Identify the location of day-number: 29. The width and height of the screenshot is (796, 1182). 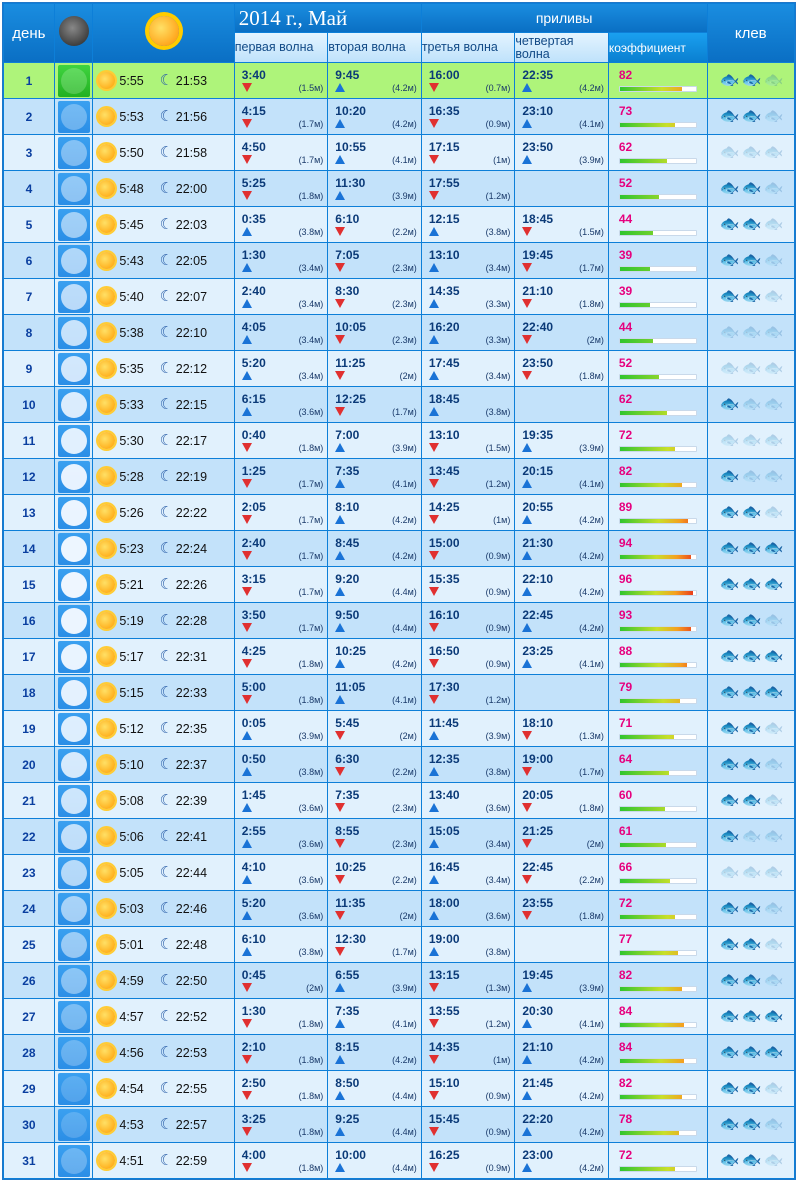
(29, 1088).